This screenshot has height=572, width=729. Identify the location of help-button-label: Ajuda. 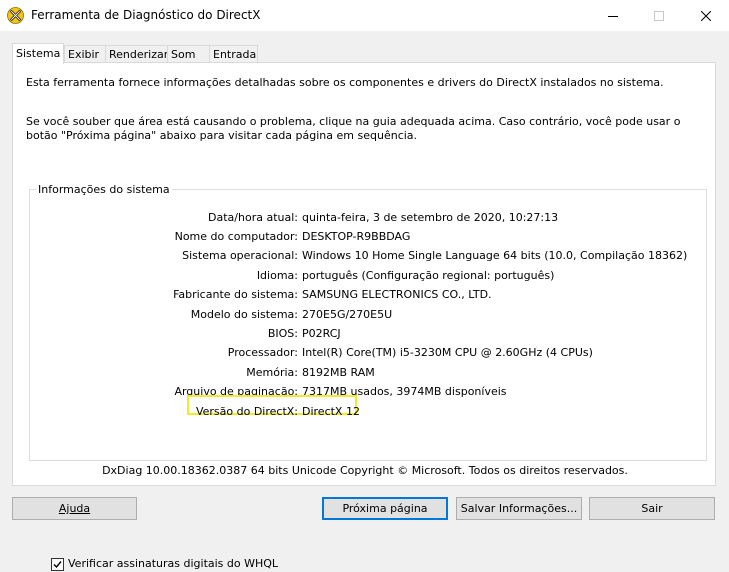
(74, 508).